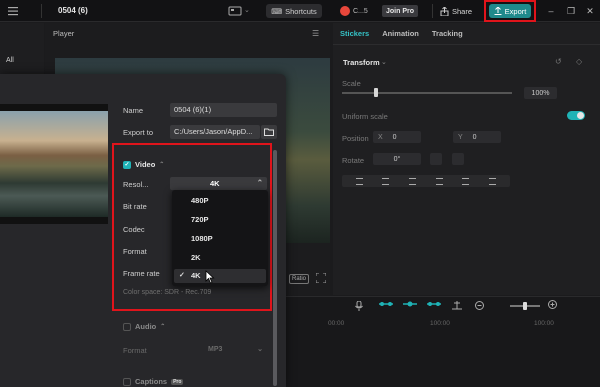 The width and height of the screenshot is (600, 387). What do you see at coordinates (466, 181) in the screenshot?
I see `align-center-v-icon` at bounding box center [466, 181].